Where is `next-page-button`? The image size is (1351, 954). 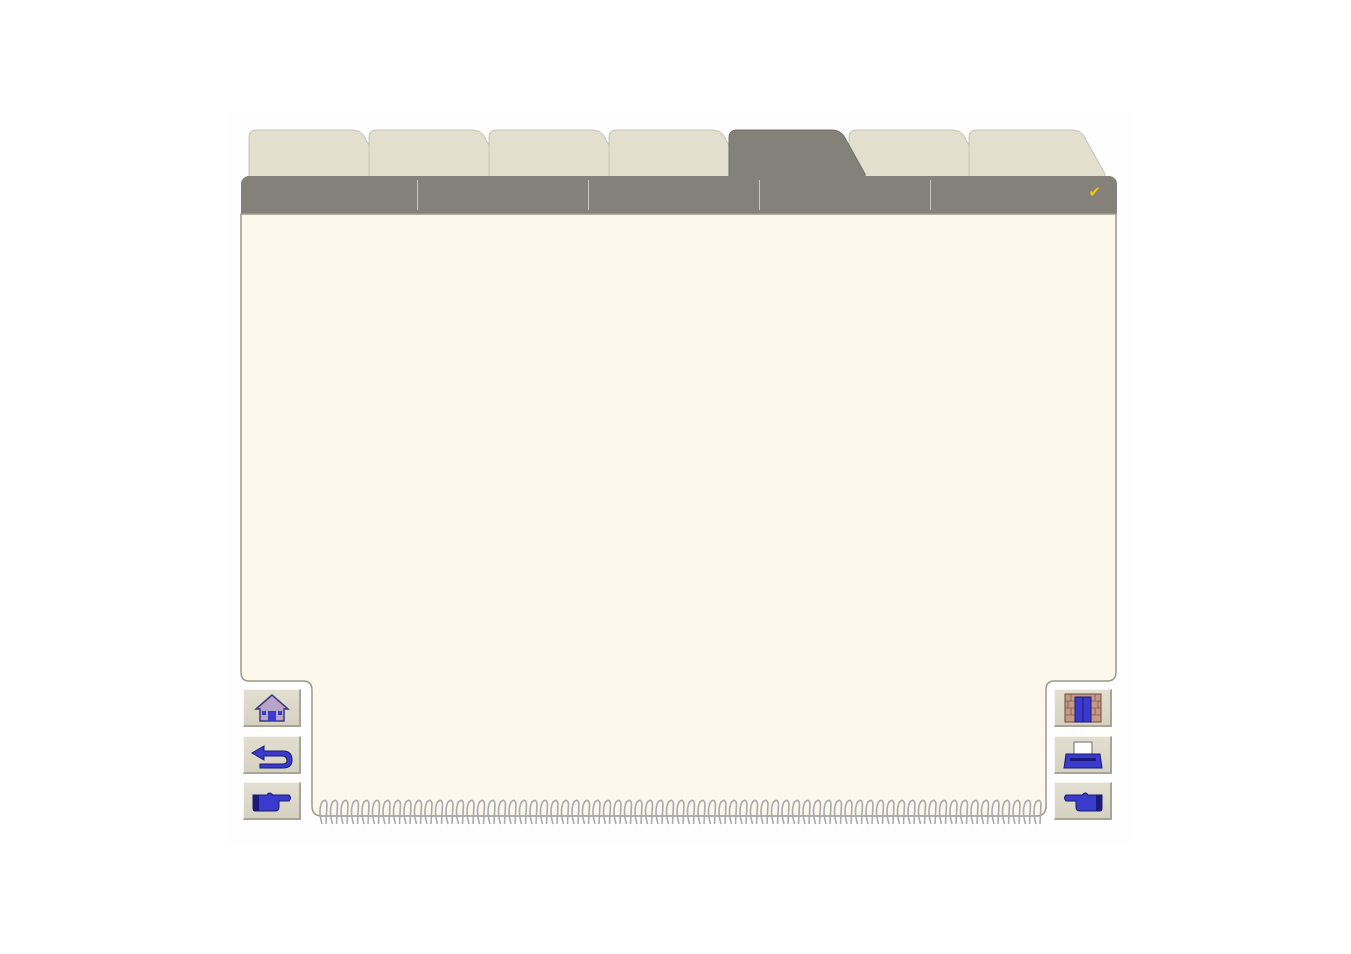
next-page-button is located at coordinates (272, 801).